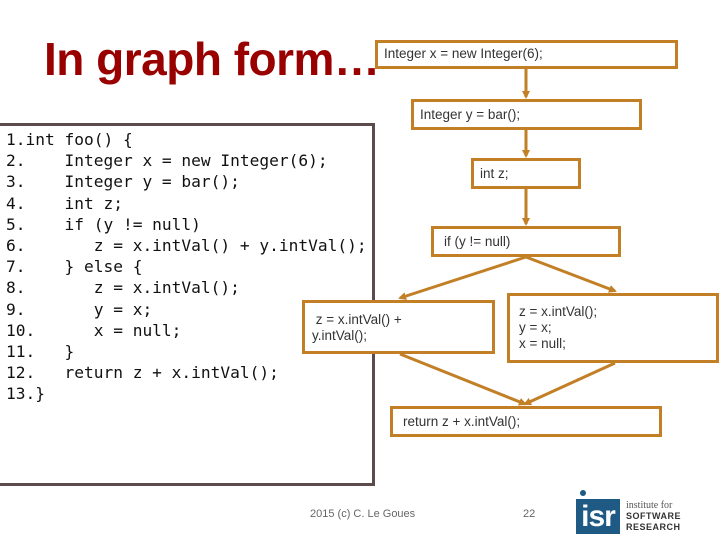  I want to click on cfg-node-n3: int z;, so click(526, 173).